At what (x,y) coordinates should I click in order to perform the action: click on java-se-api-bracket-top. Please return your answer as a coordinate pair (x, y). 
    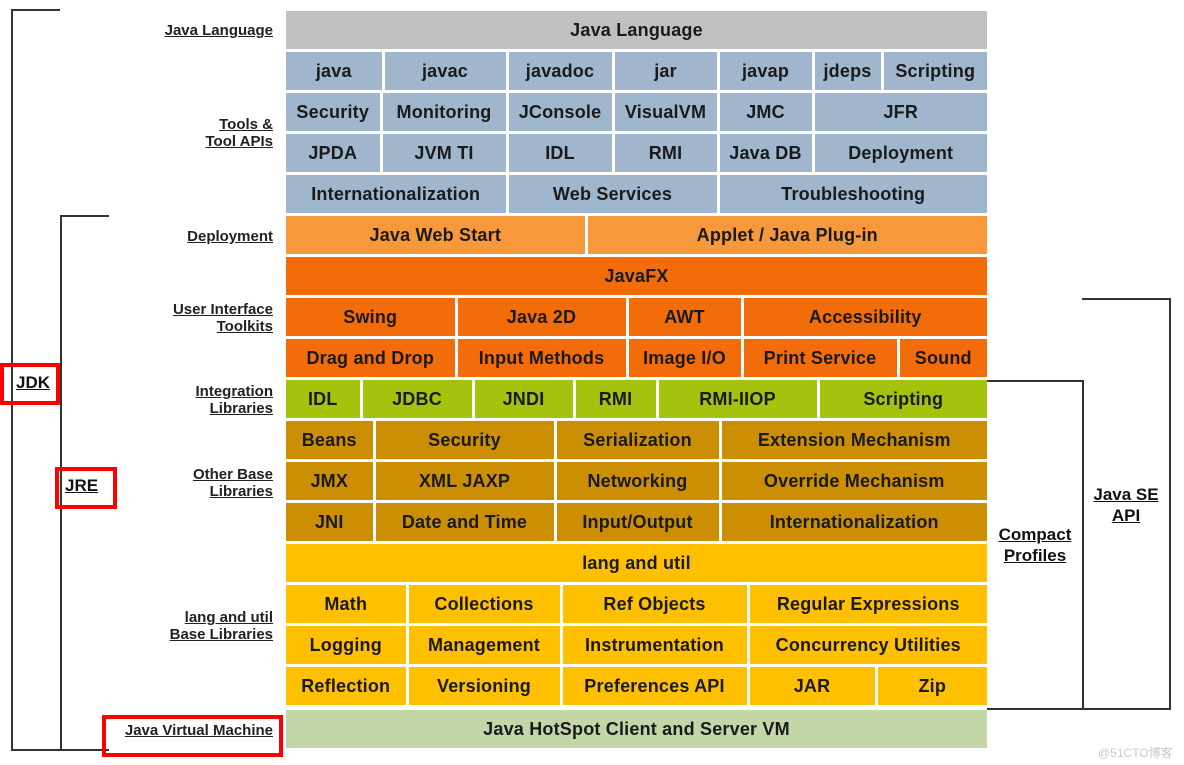
    Looking at the image, I should click on (1126, 299).